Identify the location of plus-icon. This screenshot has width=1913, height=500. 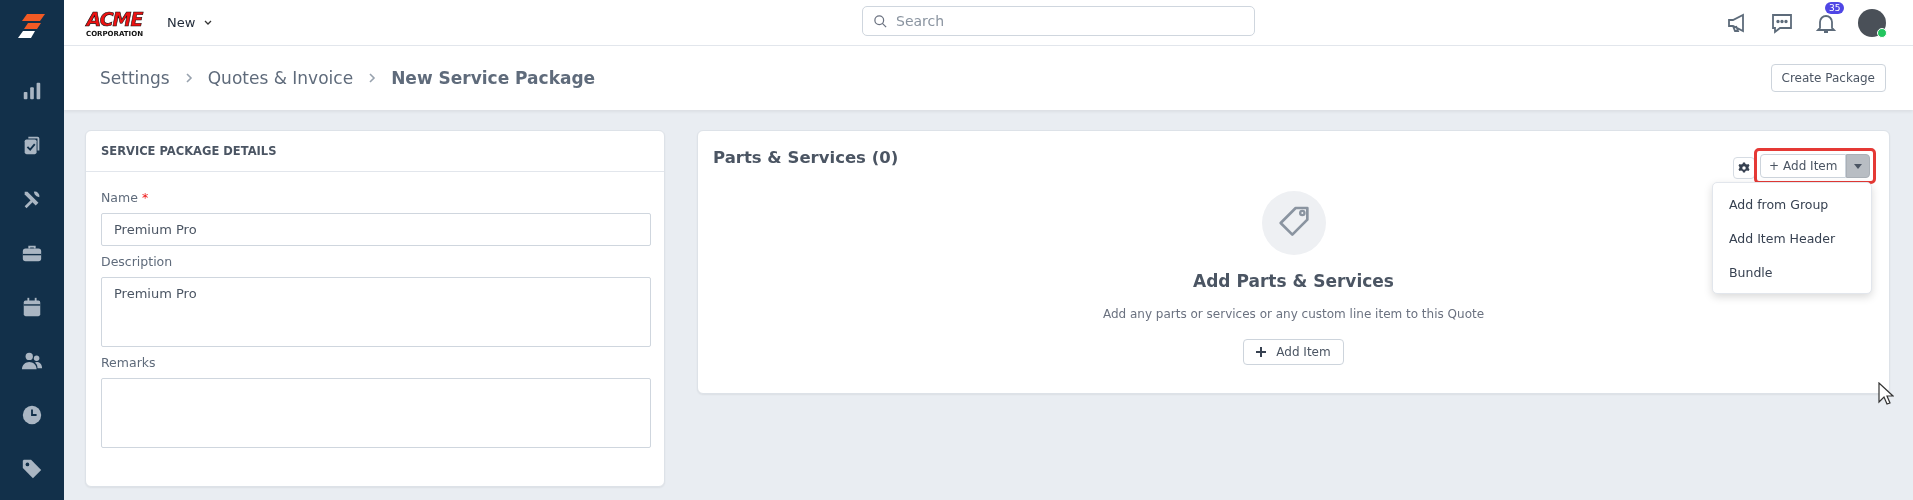
(1261, 352).